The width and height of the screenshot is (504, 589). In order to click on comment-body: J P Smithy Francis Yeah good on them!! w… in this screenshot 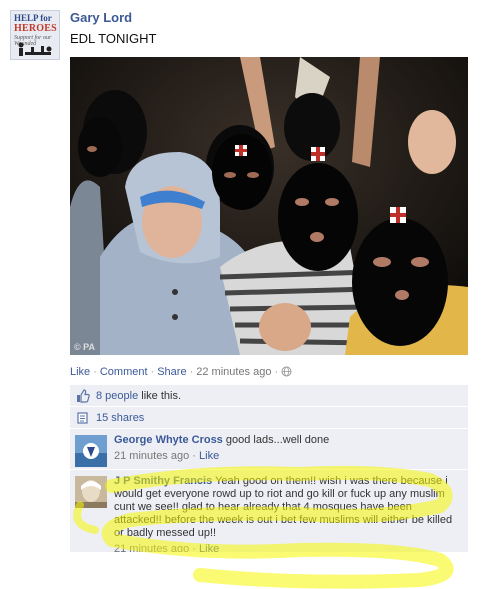, I will do `click(291, 511)`.